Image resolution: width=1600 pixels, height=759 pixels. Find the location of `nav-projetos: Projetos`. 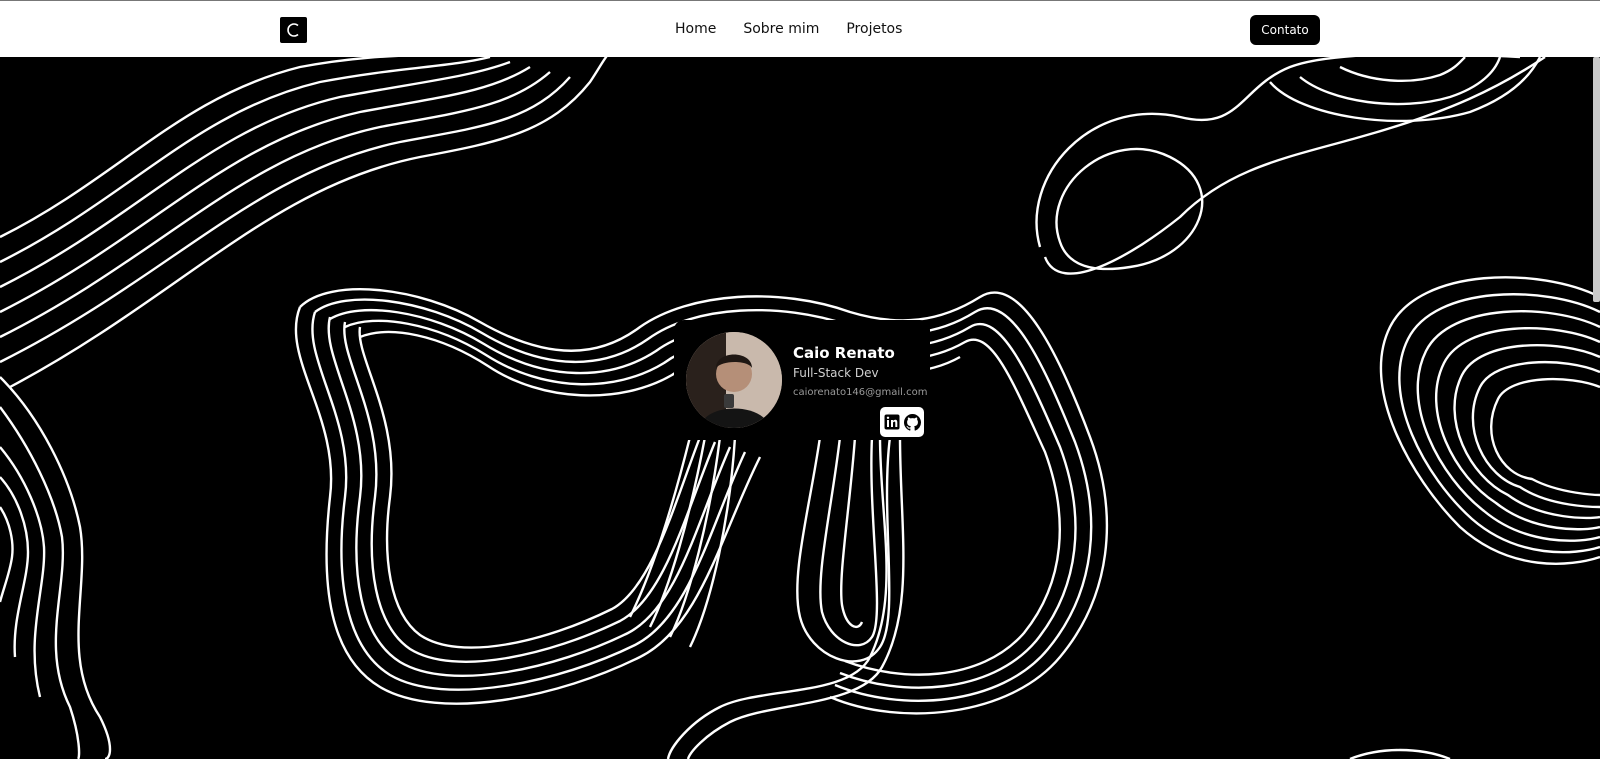

nav-projetos: Projetos is located at coordinates (874, 29).